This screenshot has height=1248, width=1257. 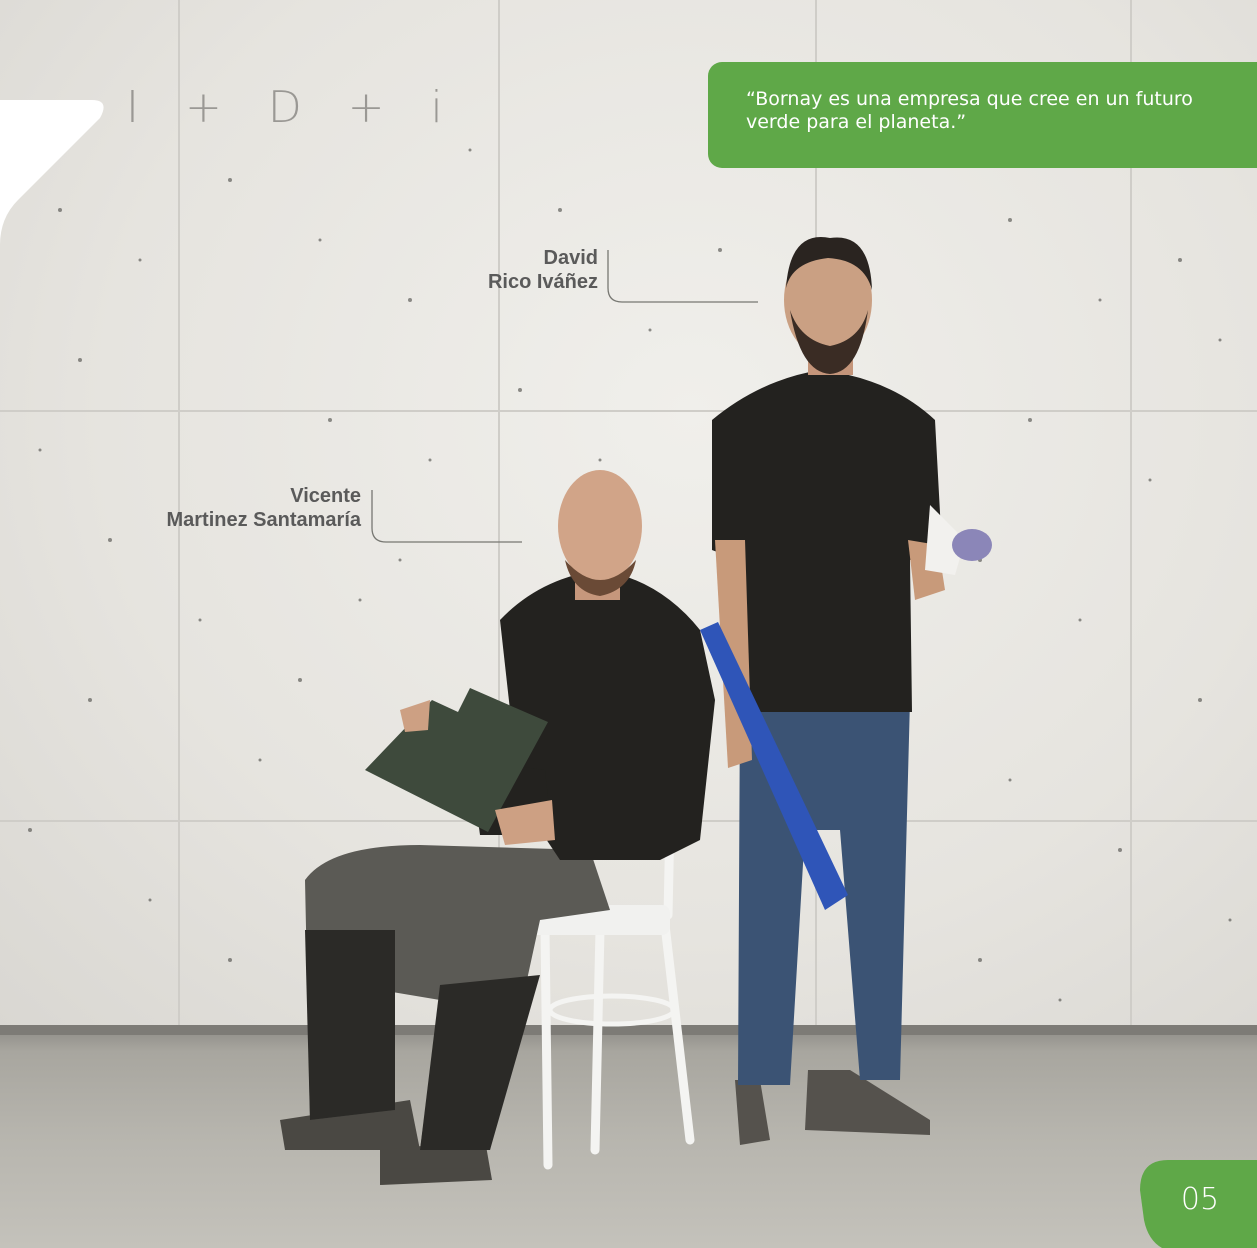 What do you see at coordinates (263, 520) in the screenshot?
I see `name-second-line: Martinez Santamaría` at bounding box center [263, 520].